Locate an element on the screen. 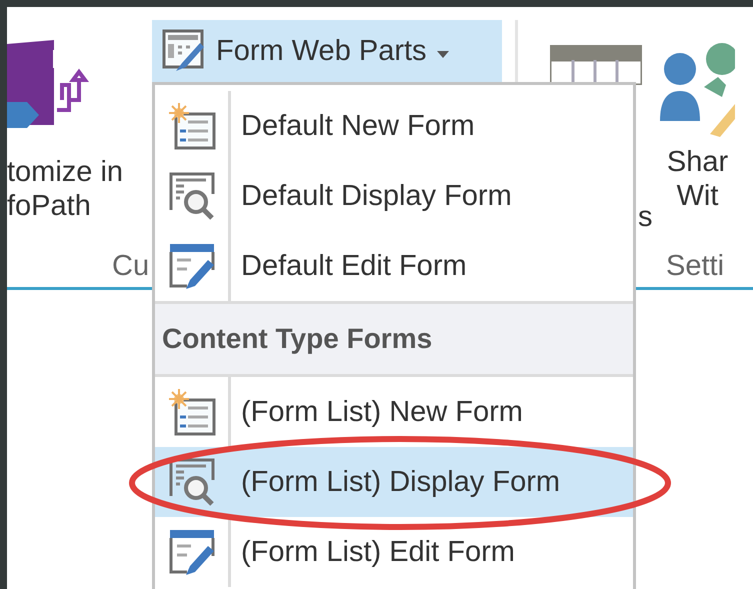  menu-item: Default New Form is located at coordinates (394, 126).